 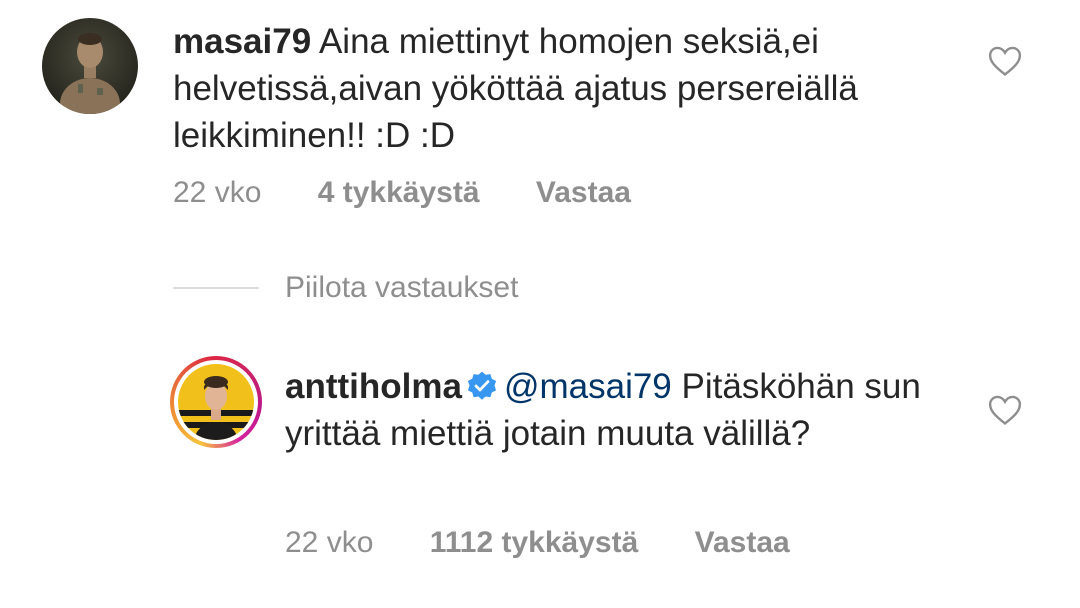 I want to click on hide-replies-label: Piilota vastaukset, so click(x=402, y=287).